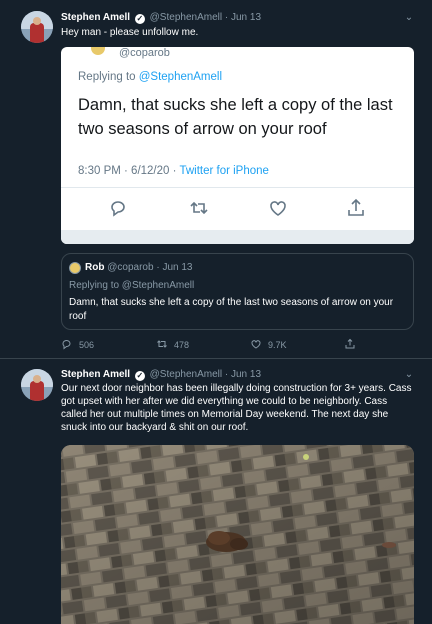 Image resolution: width=432 pixels, height=624 pixels. What do you see at coordinates (224, 171) in the screenshot?
I see `screenshot-source: Twitter for iPhone` at bounding box center [224, 171].